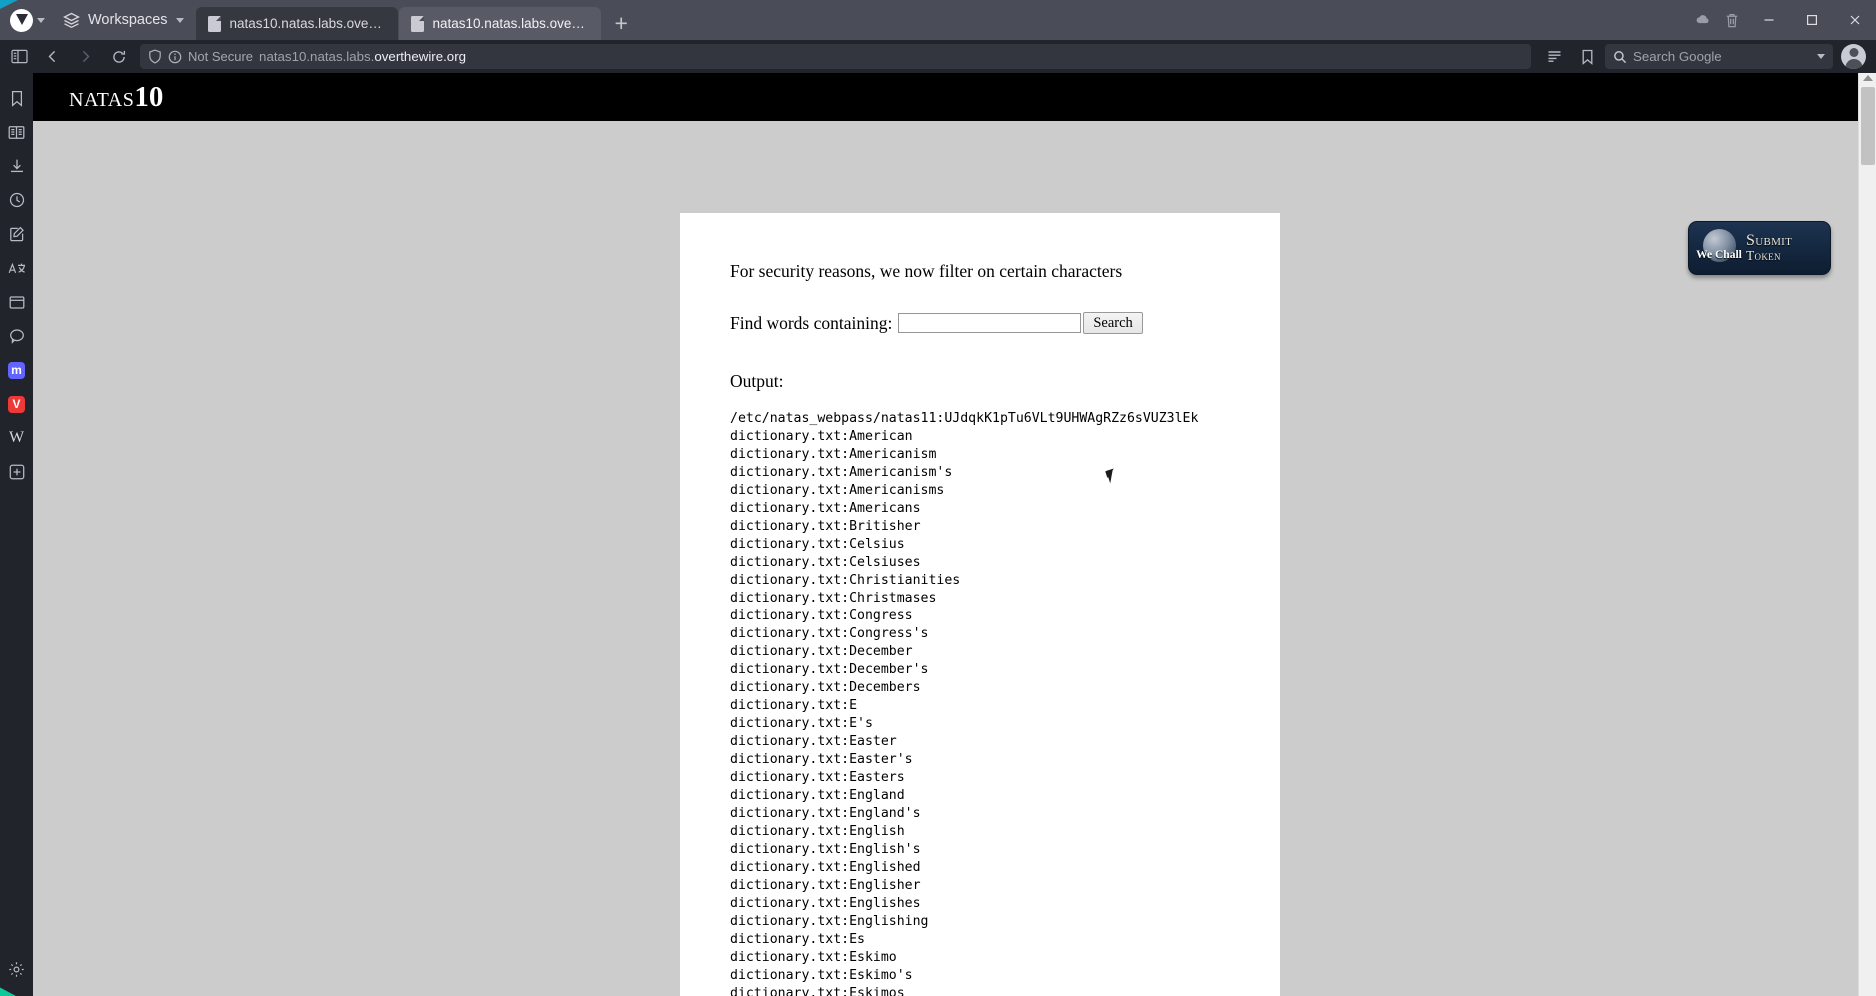 Image resolution: width=1876 pixels, height=996 pixels. Describe the element at coordinates (71, 20) in the screenshot. I see `layers-icon` at that location.